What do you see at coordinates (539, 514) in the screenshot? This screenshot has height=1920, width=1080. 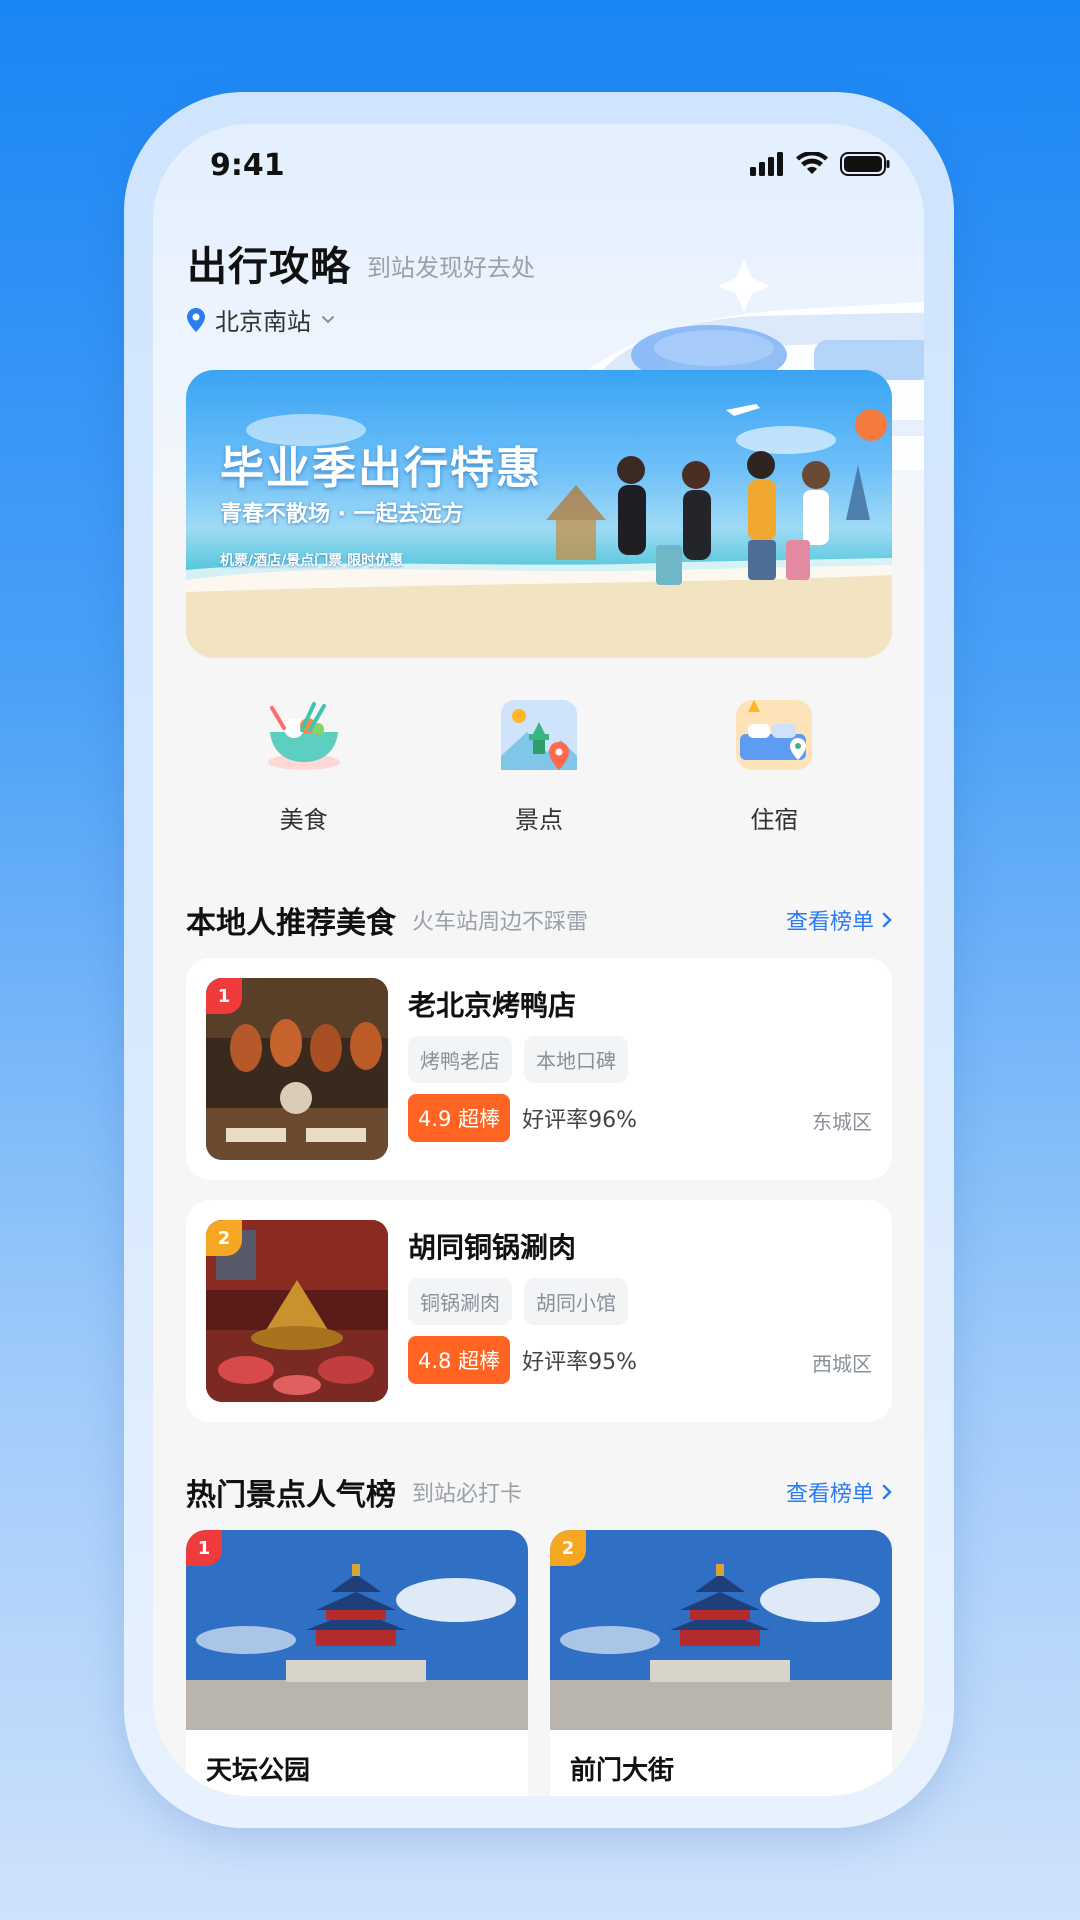 I see `promo-banner: 毕业季出行特惠 青春不散场 · 一起去远方 机票/酒店/景点门票 限时优惠` at bounding box center [539, 514].